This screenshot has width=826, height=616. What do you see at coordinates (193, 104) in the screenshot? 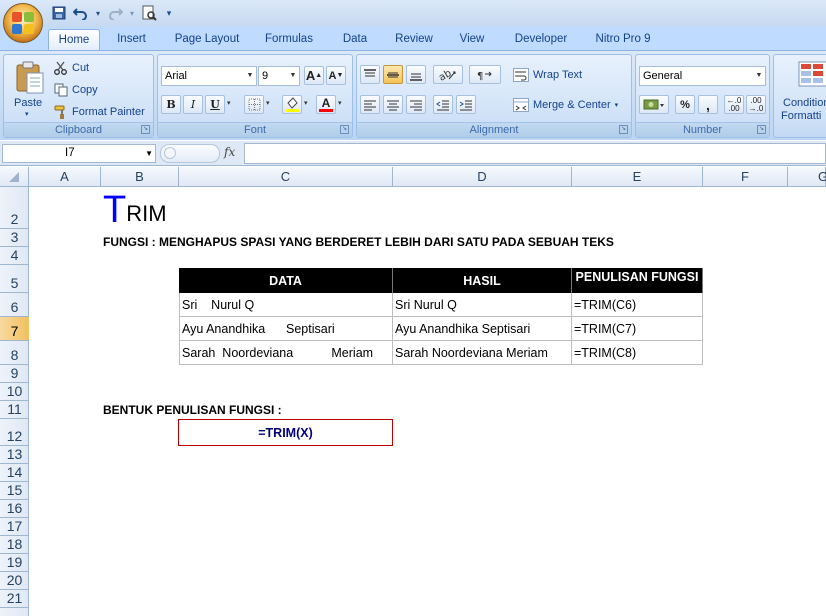
I see `italic-button: I` at bounding box center [193, 104].